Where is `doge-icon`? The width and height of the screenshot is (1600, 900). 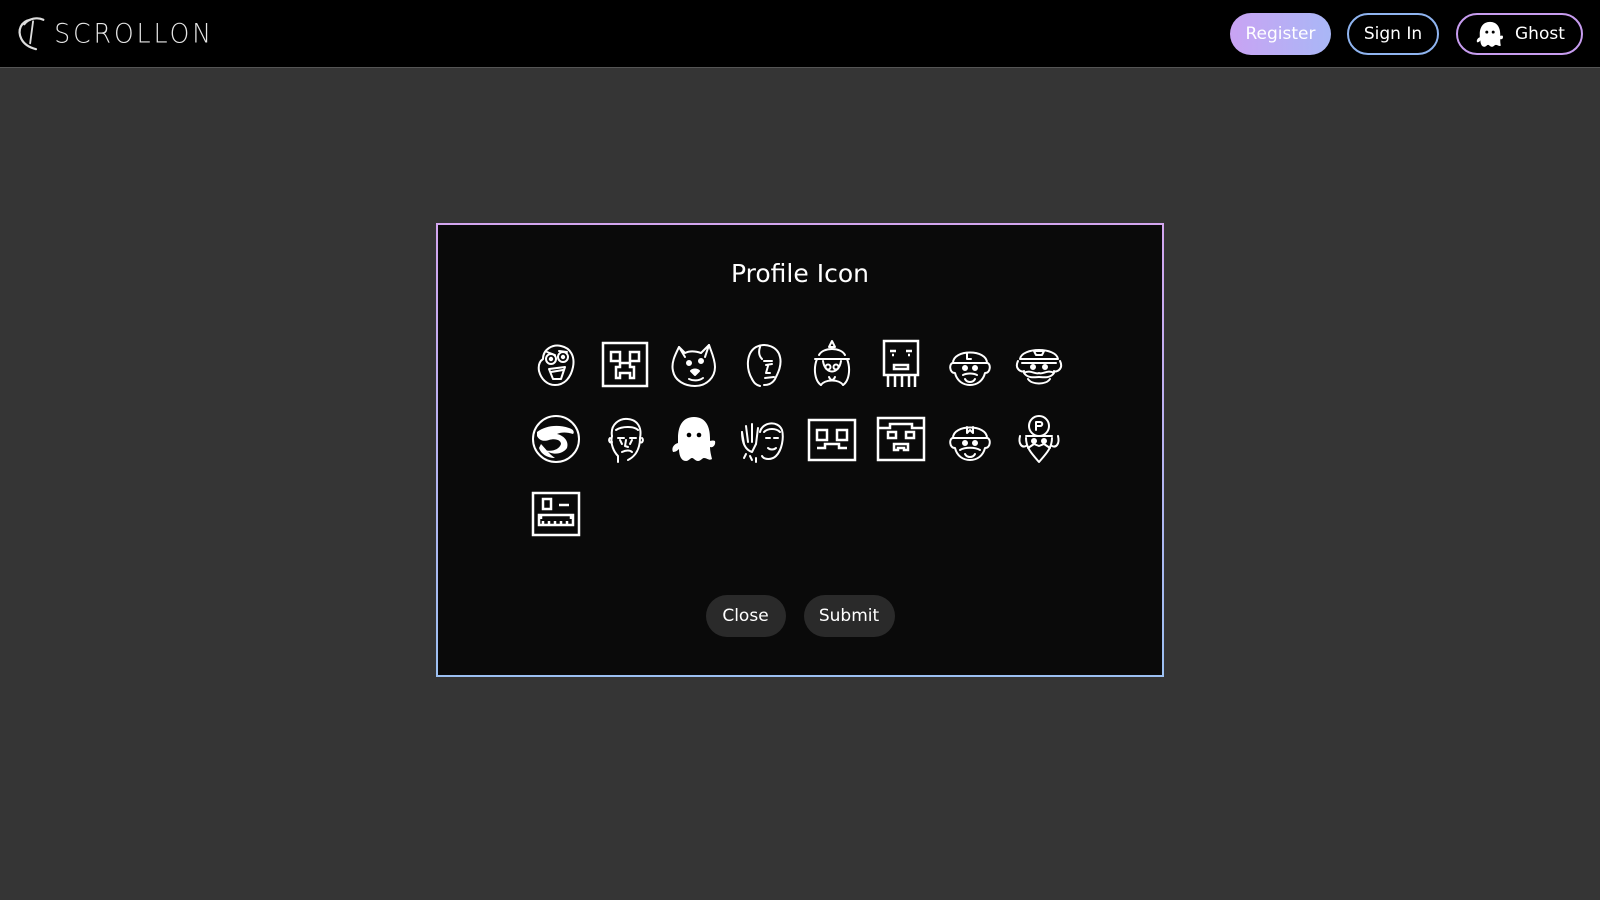 doge-icon is located at coordinates (694, 364).